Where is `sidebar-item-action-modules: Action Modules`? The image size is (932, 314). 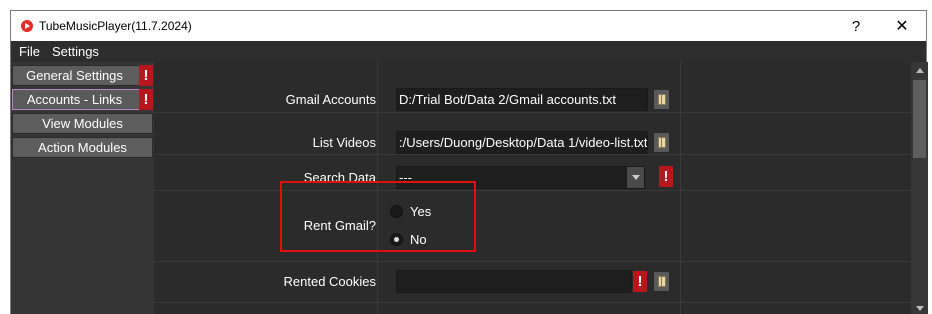
sidebar-item-action-modules: Action Modules is located at coordinates (82, 147).